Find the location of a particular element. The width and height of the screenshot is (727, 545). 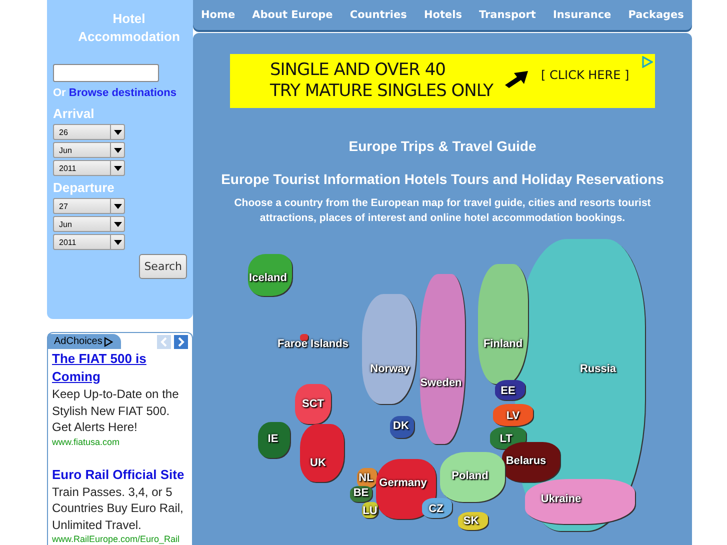

country-label: CZ is located at coordinates (436, 509).